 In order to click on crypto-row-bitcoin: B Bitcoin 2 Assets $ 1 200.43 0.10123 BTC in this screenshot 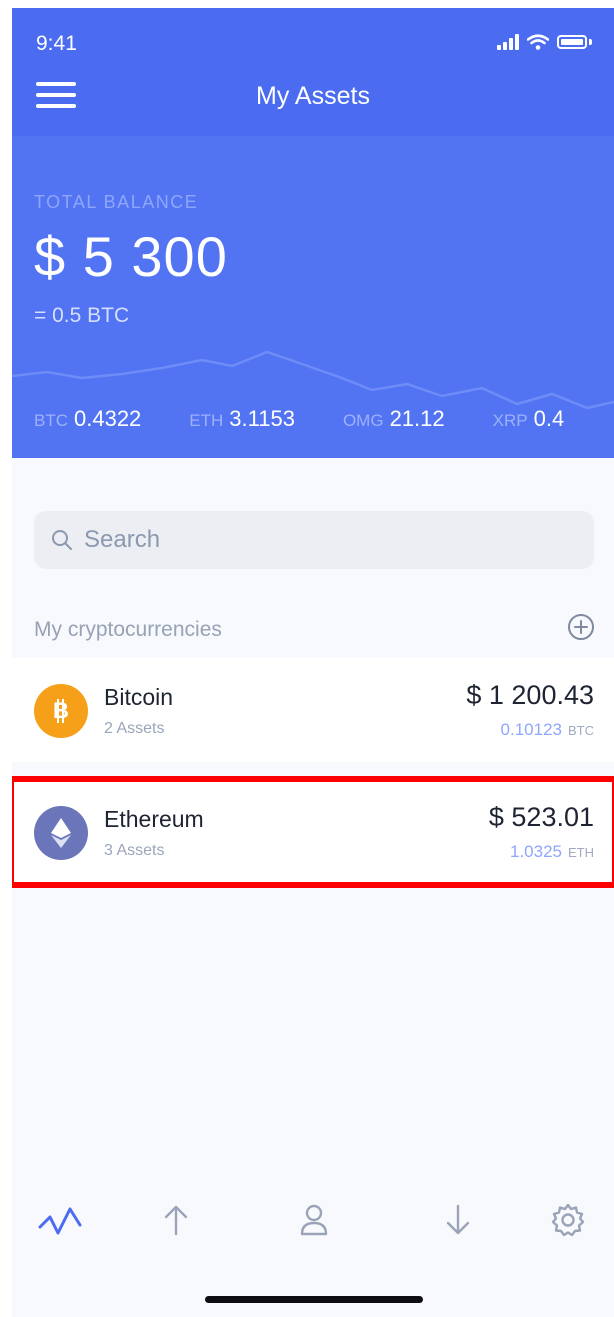, I will do `click(313, 710)`.